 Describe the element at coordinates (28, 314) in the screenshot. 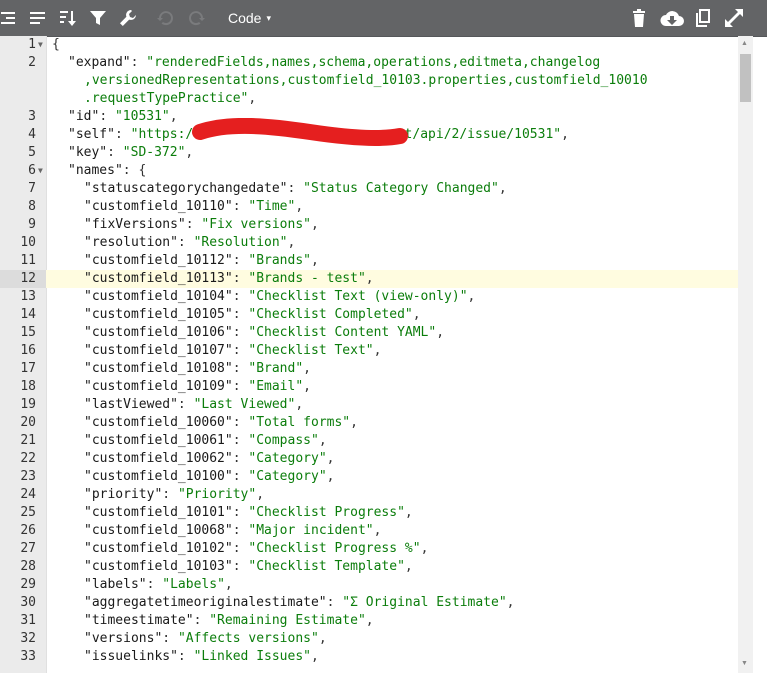

I see `line-number: 14` at that location.